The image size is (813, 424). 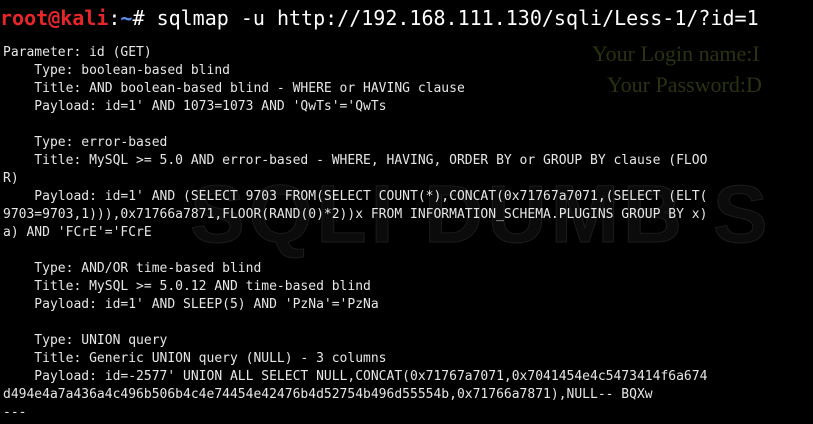 I want to click on output-line: a) AND 'FCrE'='FCrE, so click(x=77, y=232).